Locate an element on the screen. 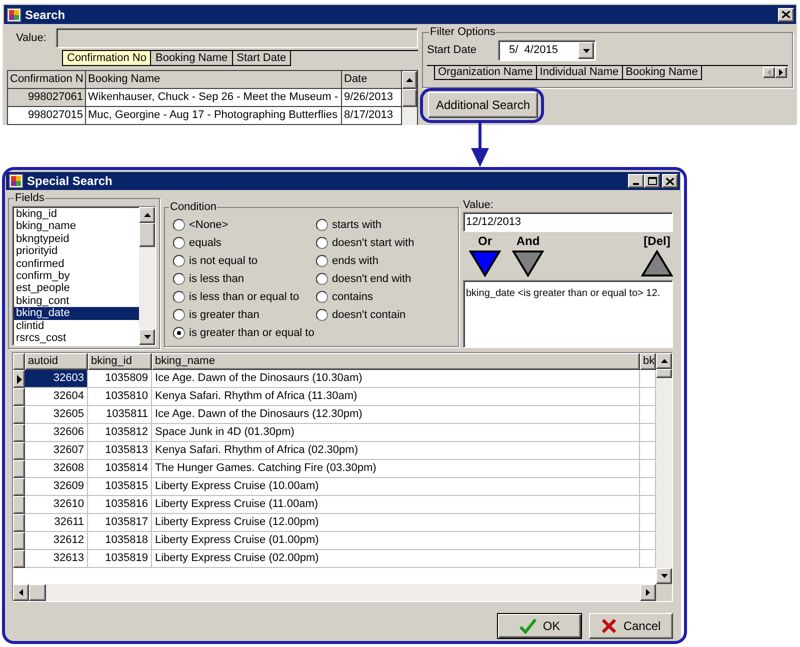 This screenshot has height=647, width=800. minimize-button is located at coordinates (636, 181).